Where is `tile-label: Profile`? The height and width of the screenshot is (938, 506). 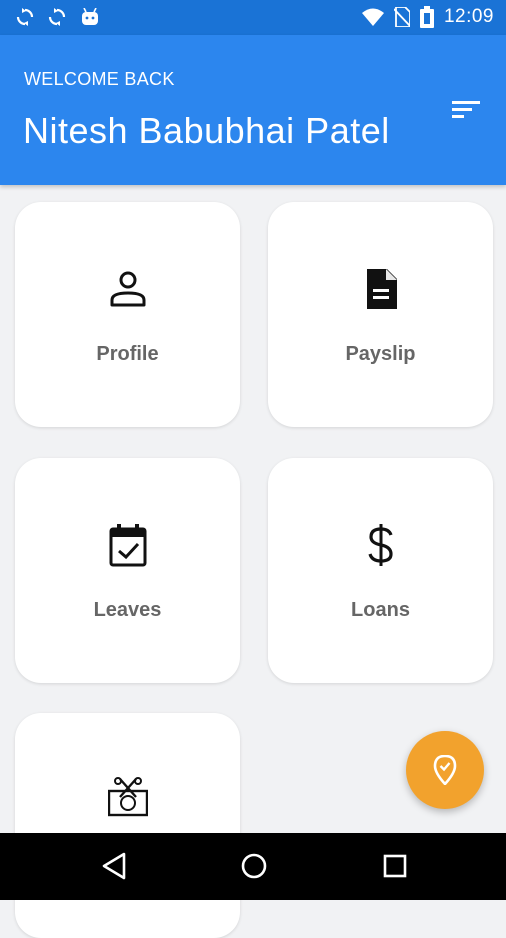
tile-label: Profile is located at coordinates (127, 354).